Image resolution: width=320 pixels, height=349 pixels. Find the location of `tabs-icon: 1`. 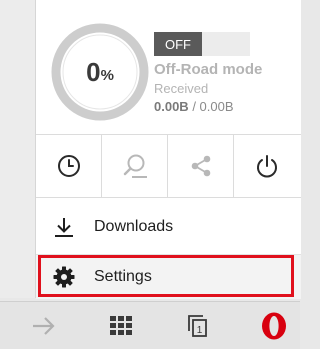

tabs-icon: 1 is located at coordinates (197, 325).